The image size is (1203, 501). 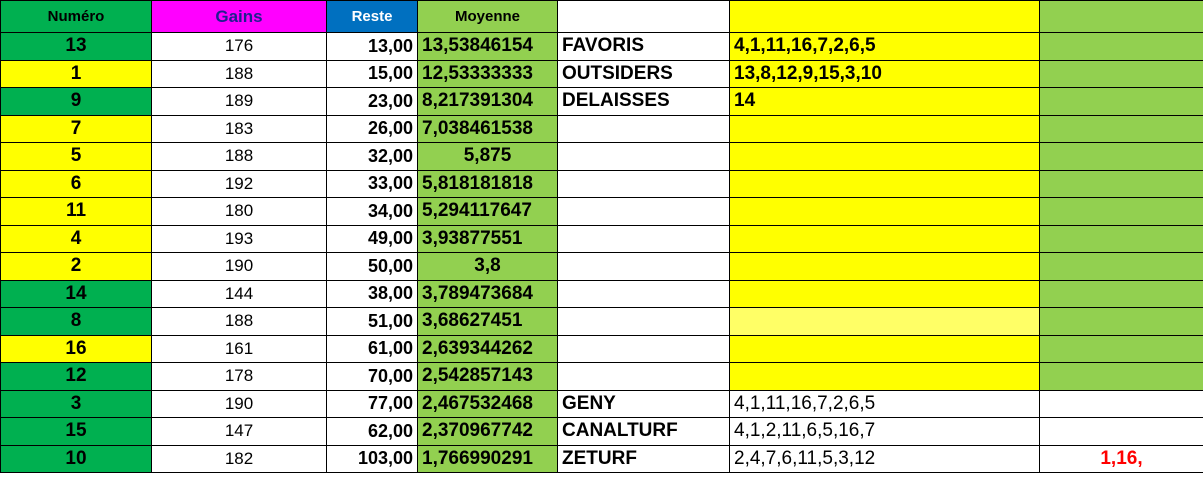 I want to click on cell-reste: 62,00, so click(x=372, y=431).